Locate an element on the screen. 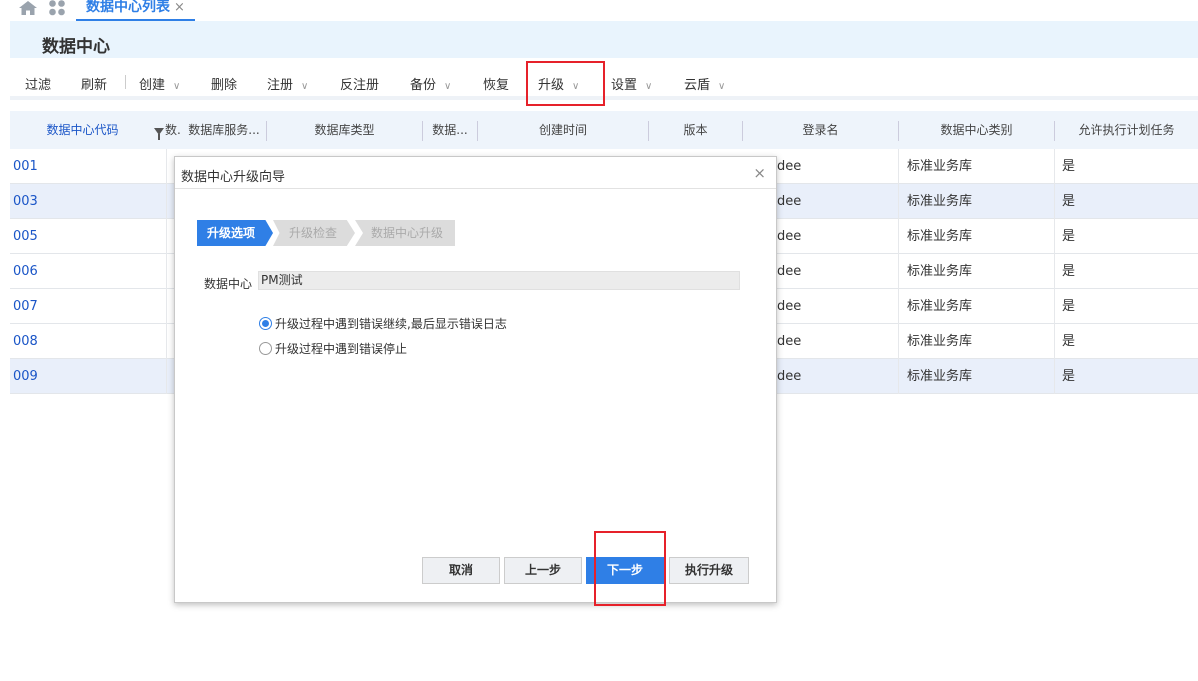 The image size is (1198, 681). column-header: 版本 is located at coordinates (695, 130).